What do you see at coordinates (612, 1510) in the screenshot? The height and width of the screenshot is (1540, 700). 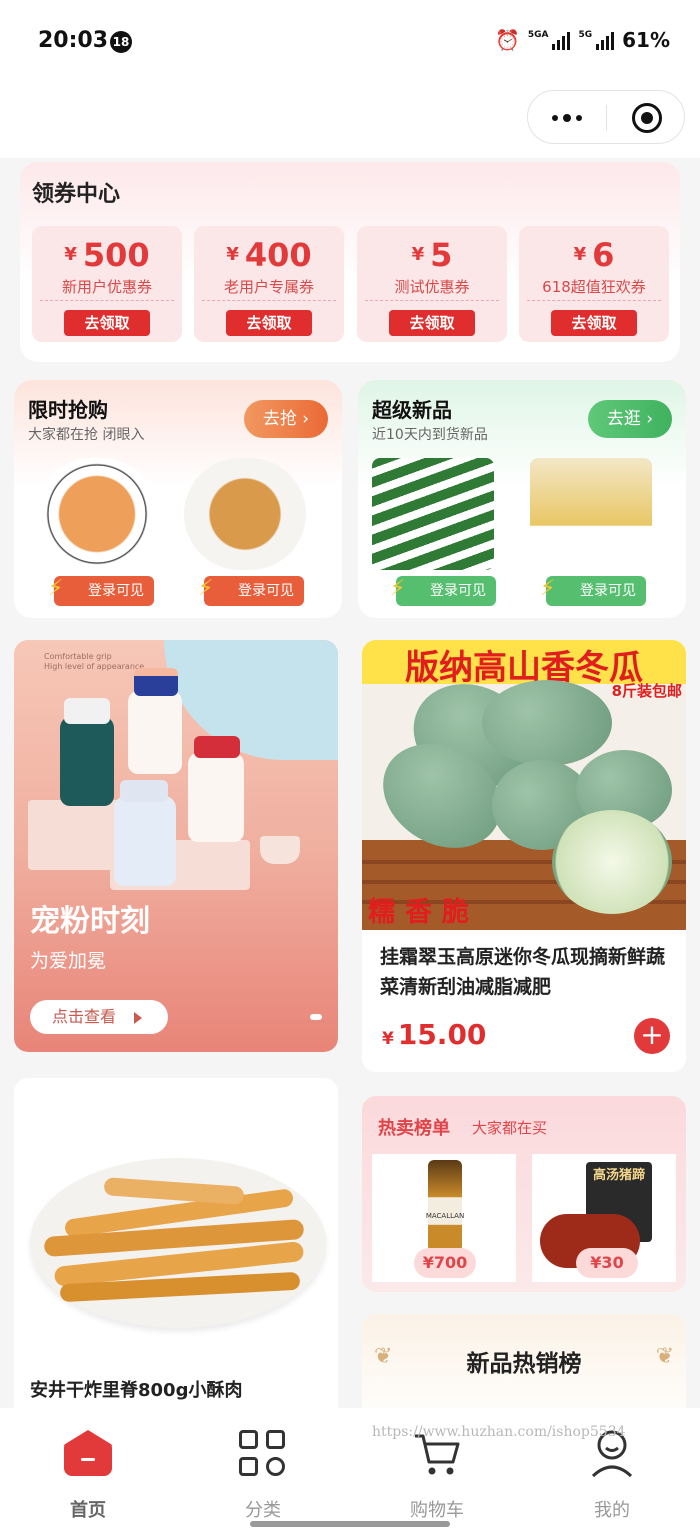 I see `tab-label: 我的` at bounding box center [612, 1510].